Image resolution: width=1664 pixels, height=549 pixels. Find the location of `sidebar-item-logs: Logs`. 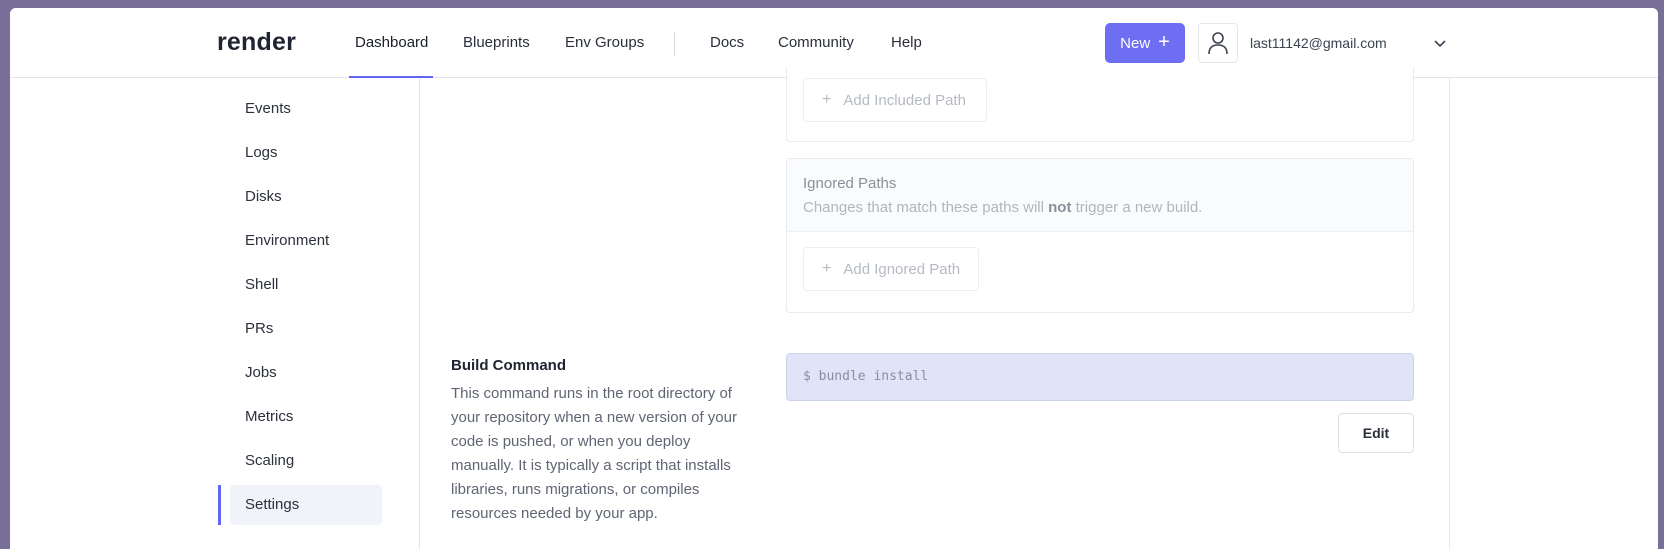

sidebar-item-logs: Logs is located at coordinates (306, 153).